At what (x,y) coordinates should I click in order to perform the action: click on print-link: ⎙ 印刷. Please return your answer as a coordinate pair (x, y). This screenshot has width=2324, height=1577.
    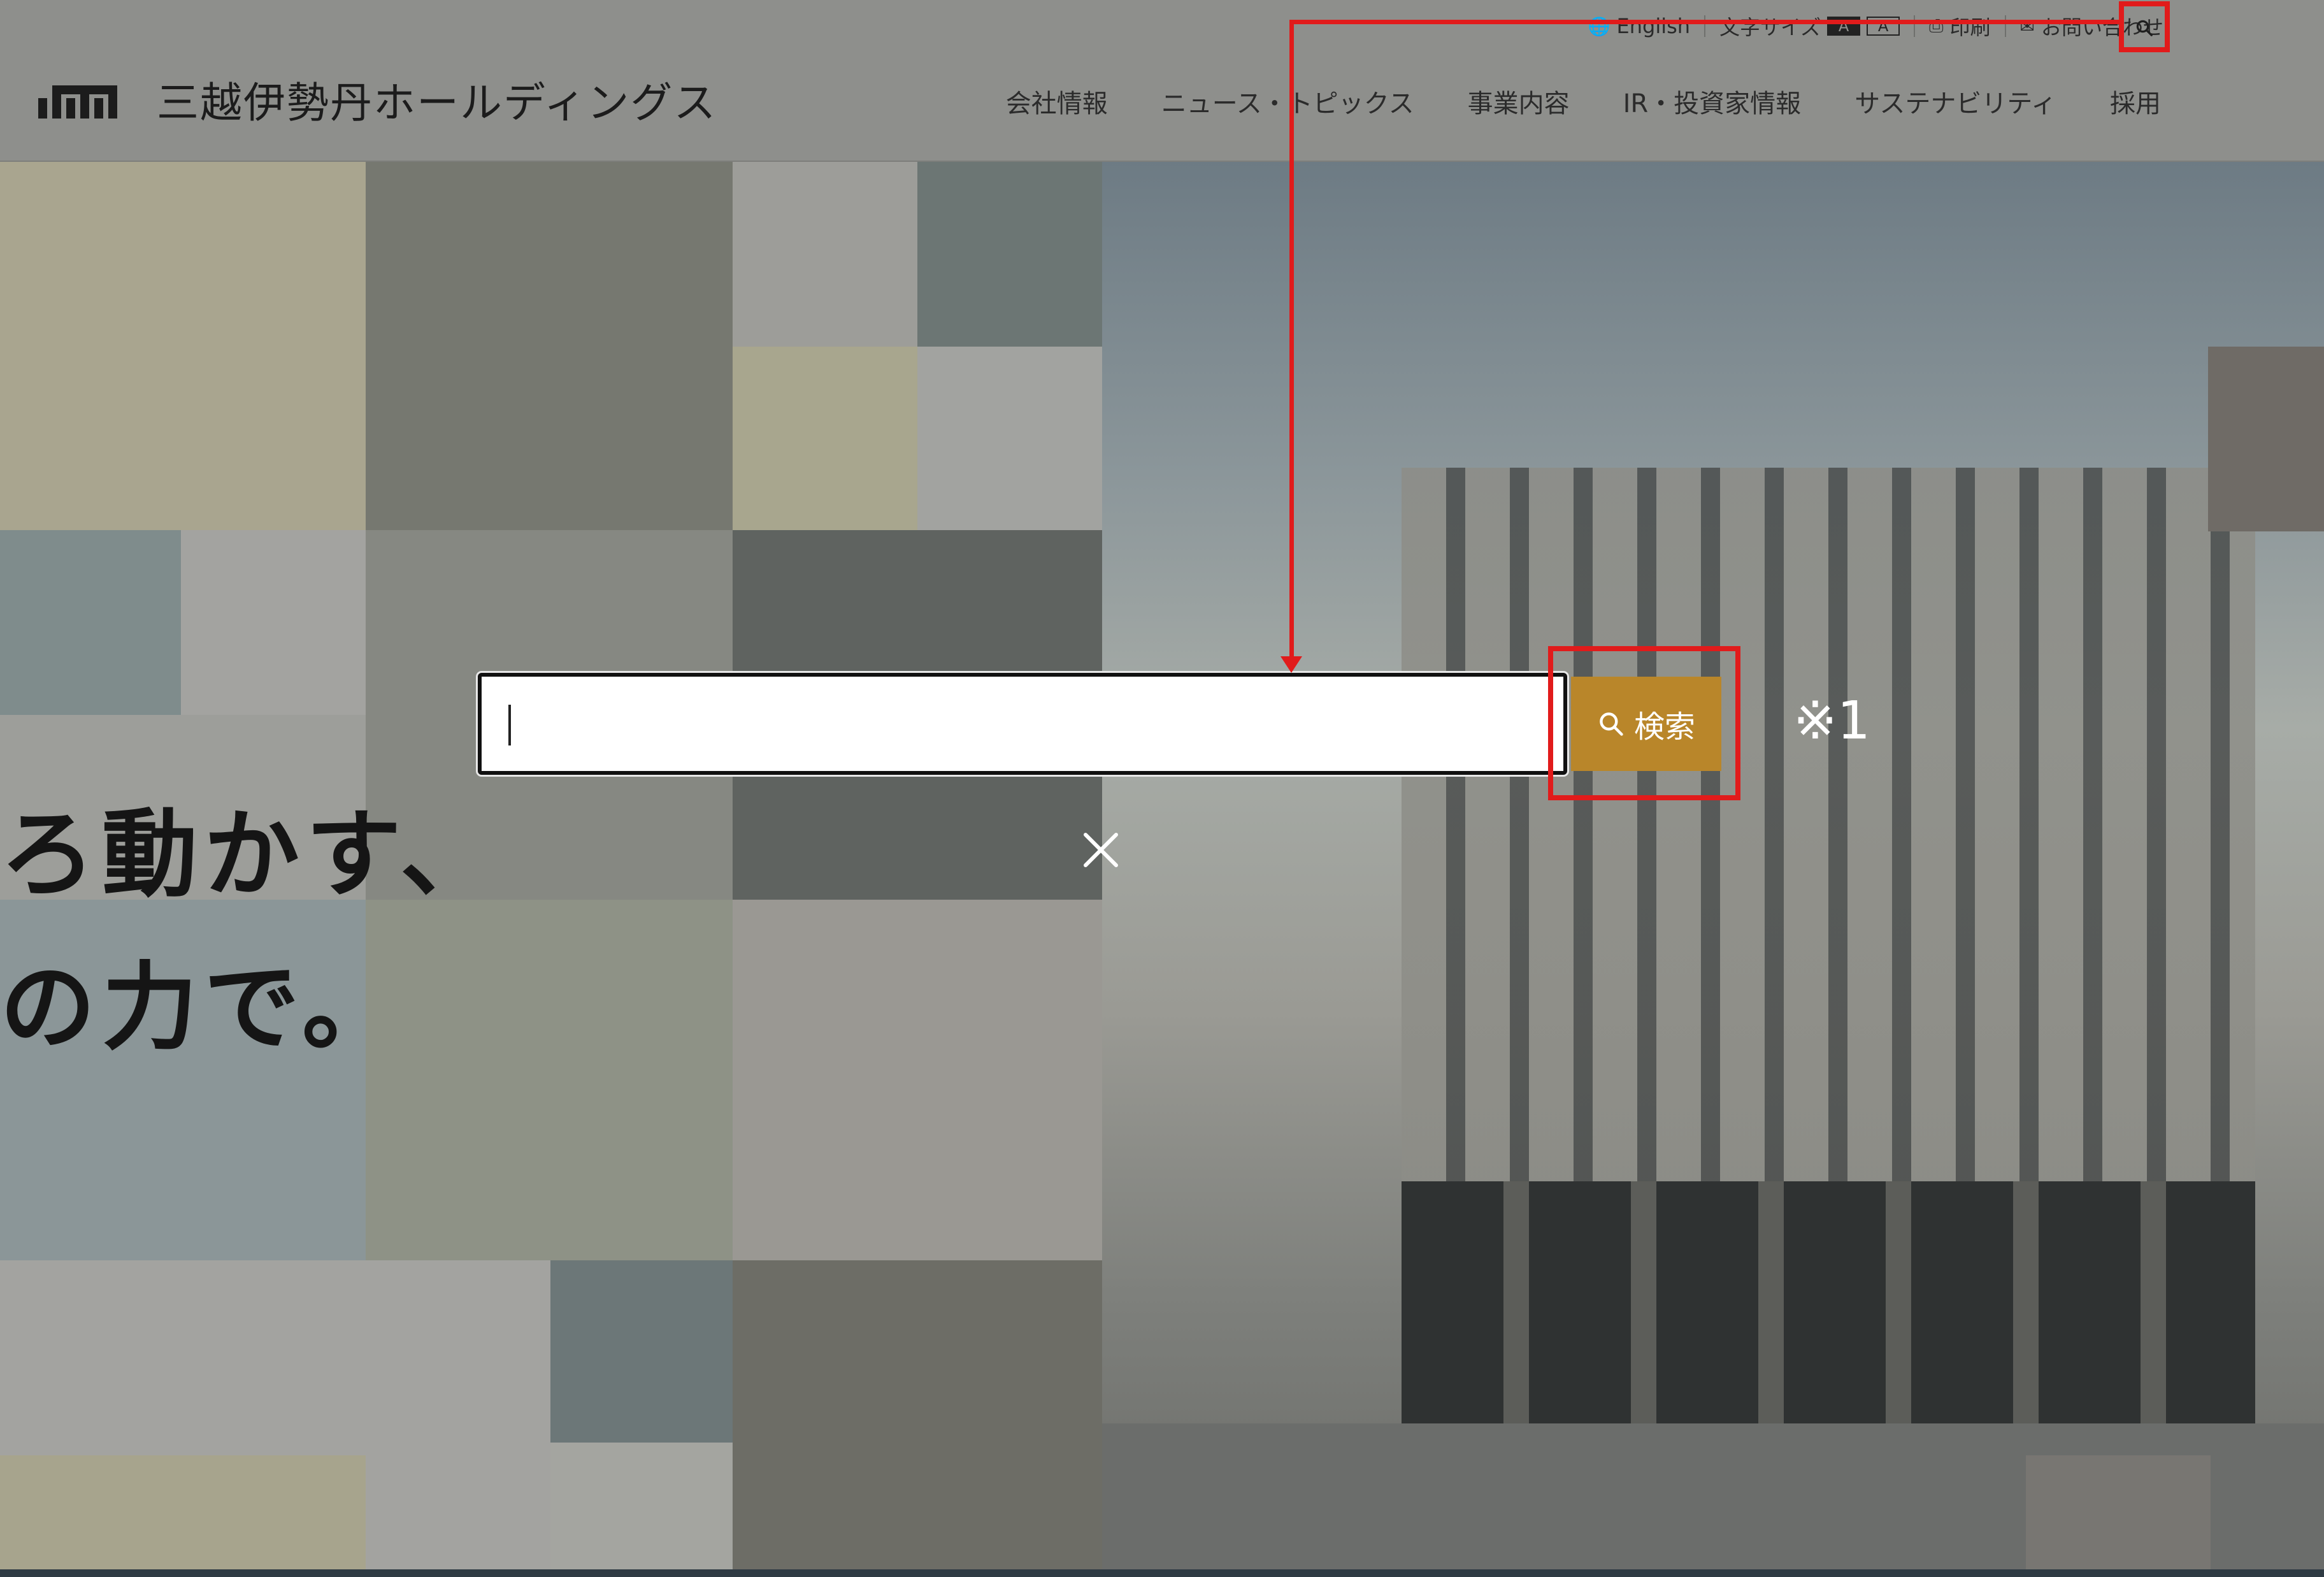
    Looking at the image, I should click on (1959, 26).